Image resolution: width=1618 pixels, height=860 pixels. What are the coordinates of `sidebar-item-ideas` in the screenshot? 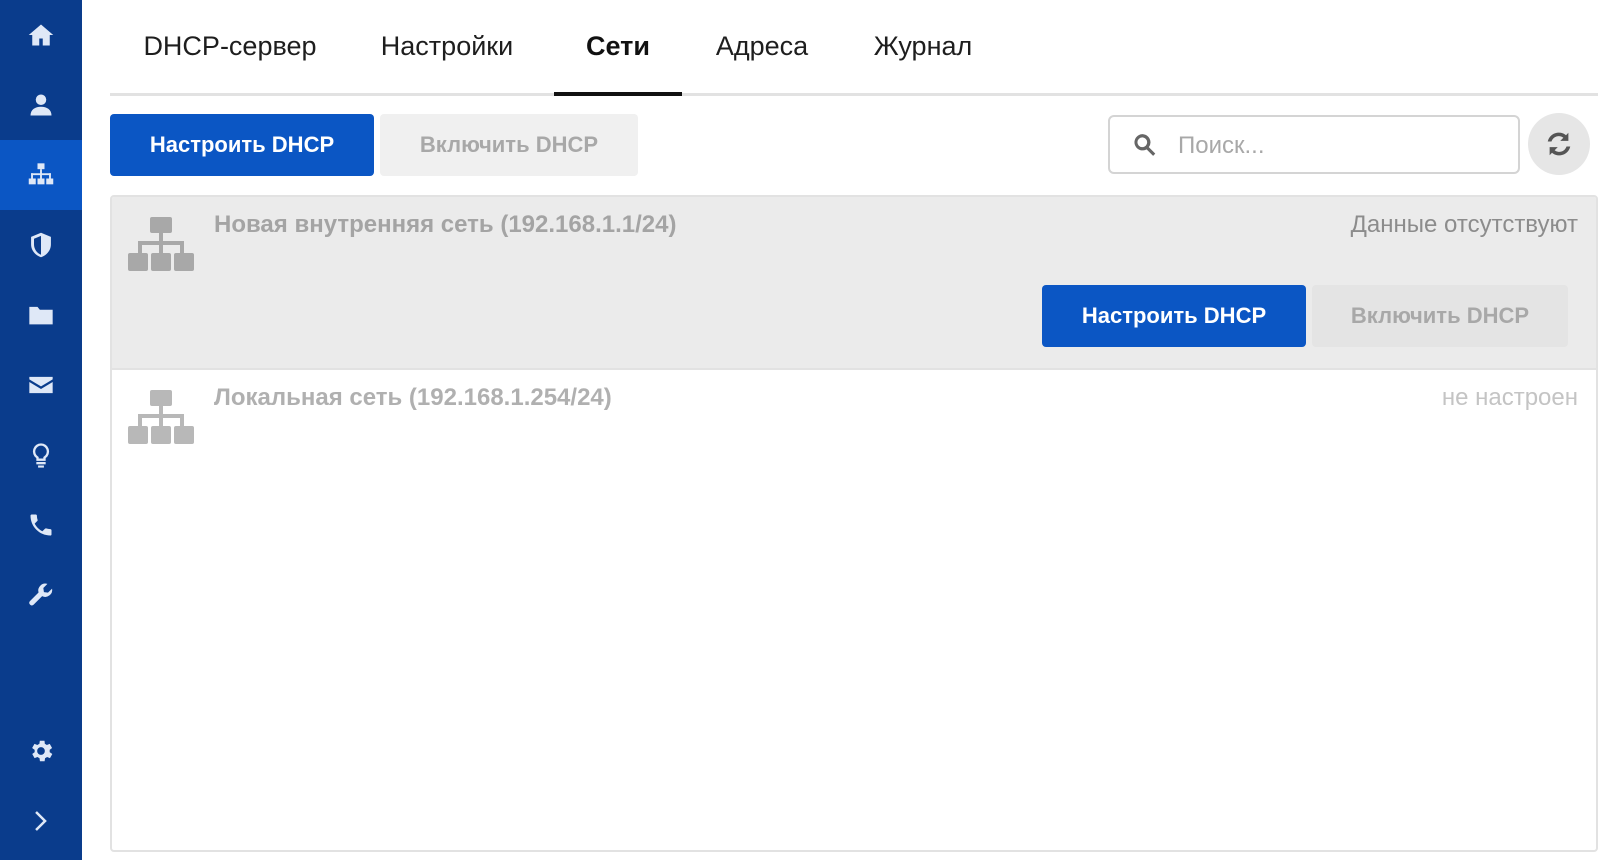 It's located at (41, 455).